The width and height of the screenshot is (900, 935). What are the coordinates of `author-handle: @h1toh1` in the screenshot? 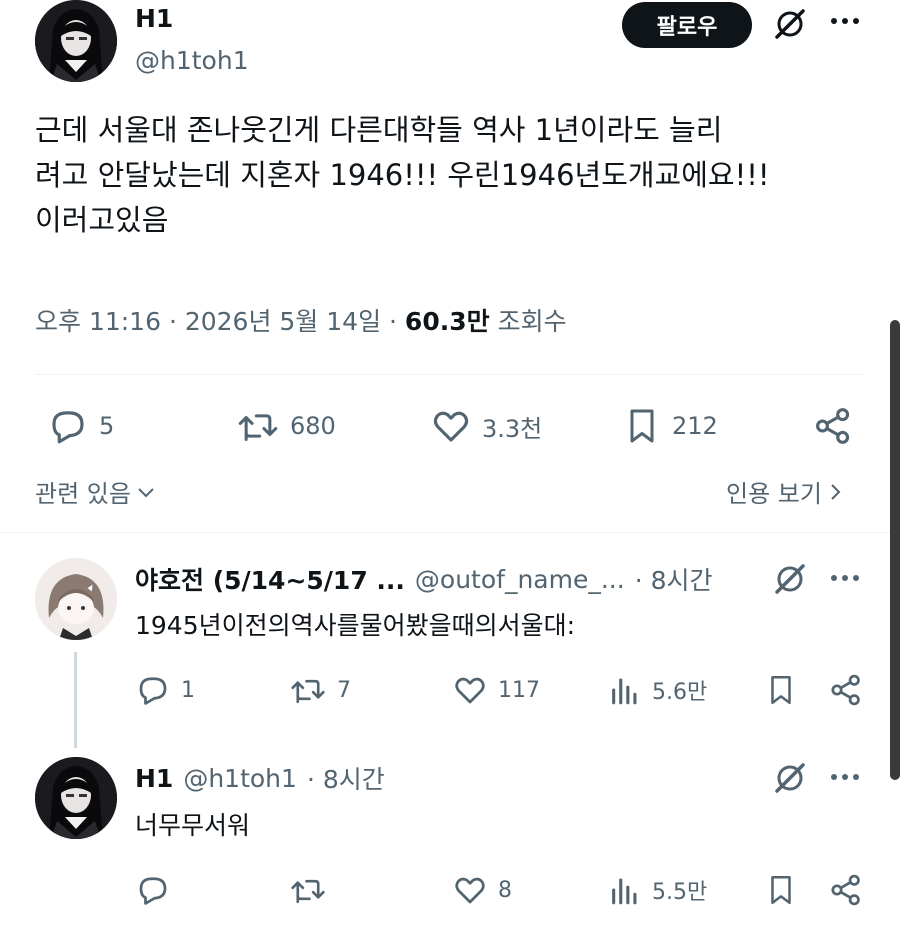 It's located at (192, 60).